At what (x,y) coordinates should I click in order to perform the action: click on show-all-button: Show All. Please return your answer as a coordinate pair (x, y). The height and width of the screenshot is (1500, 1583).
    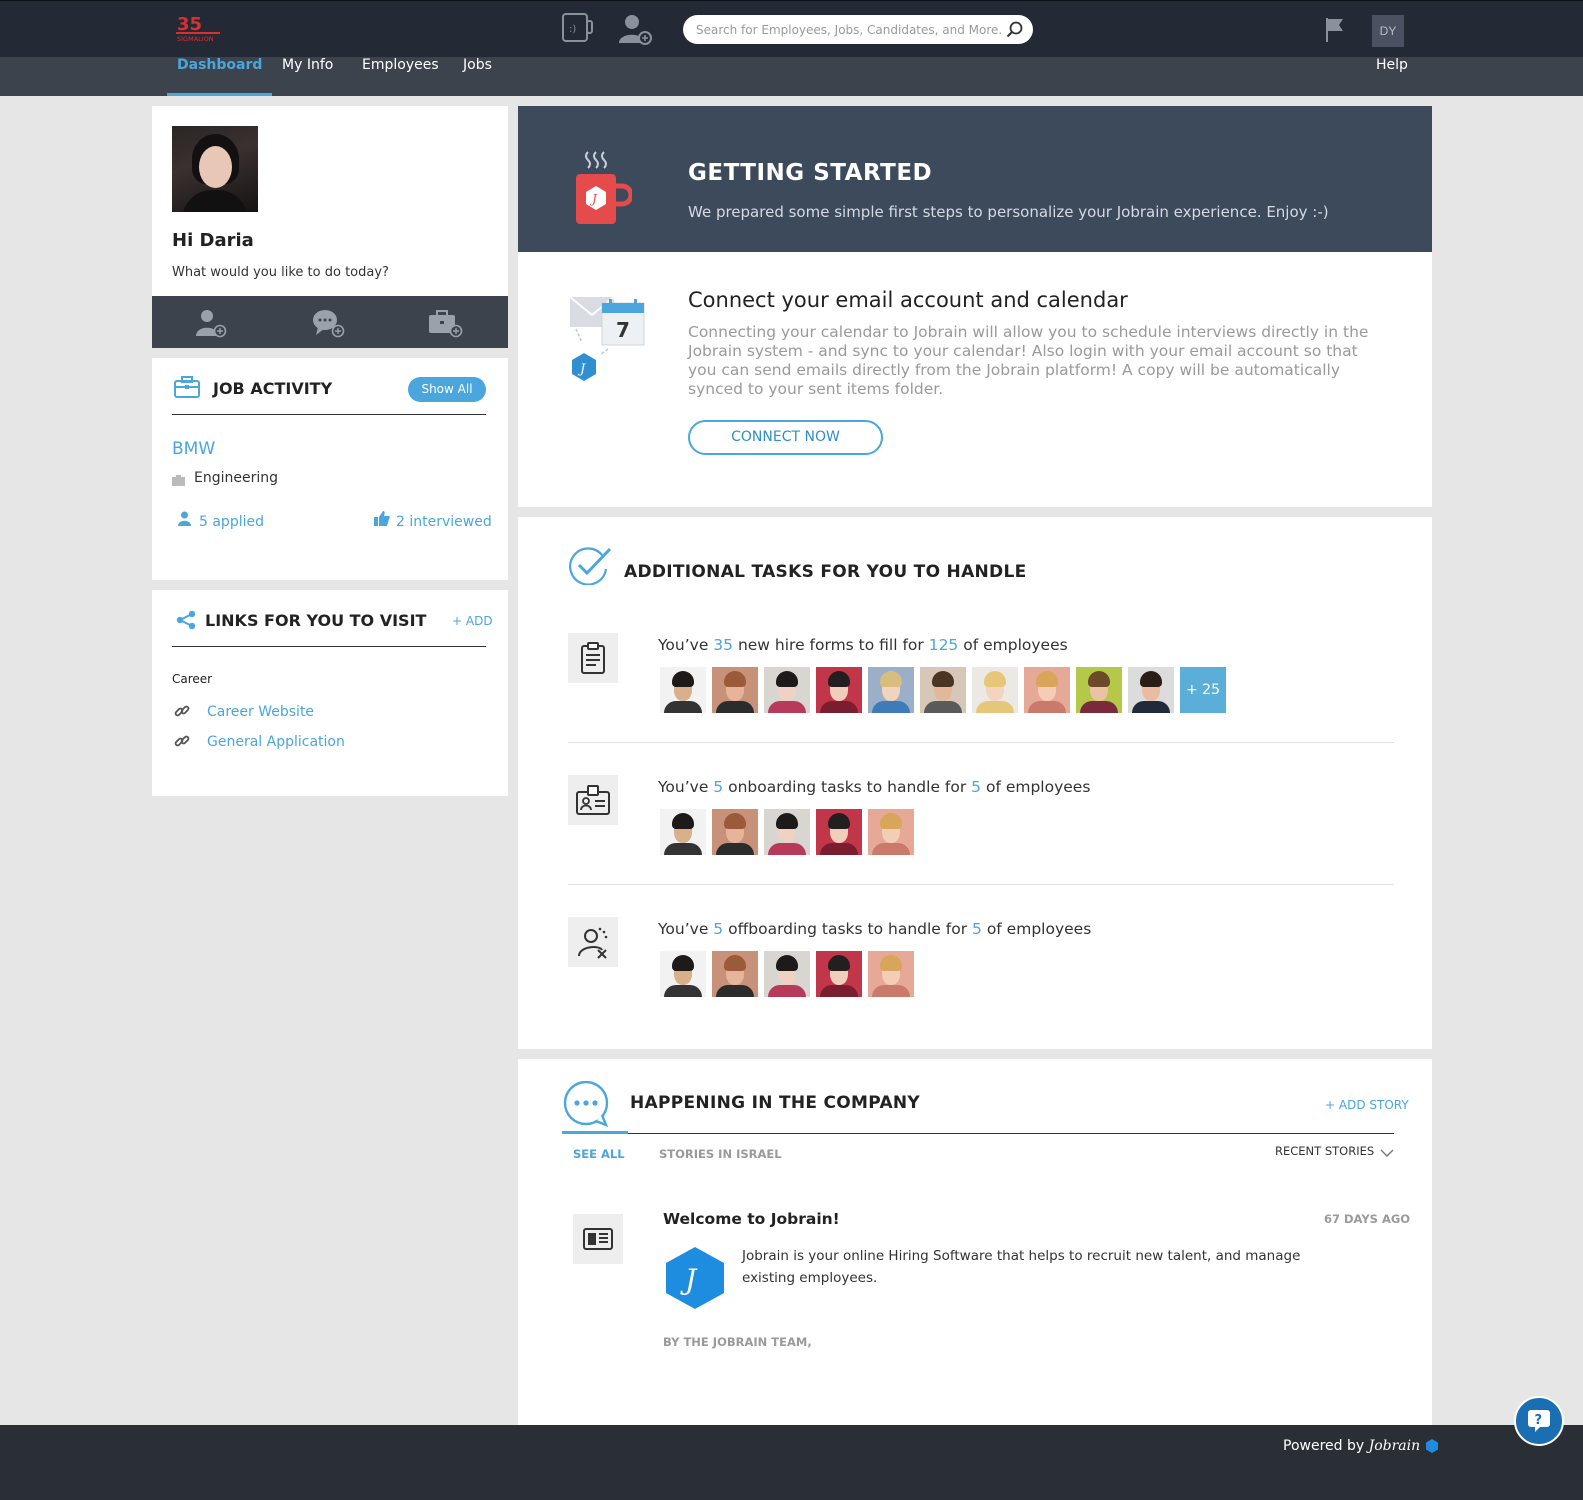
    Looking at the image, I should click on (447, 389).